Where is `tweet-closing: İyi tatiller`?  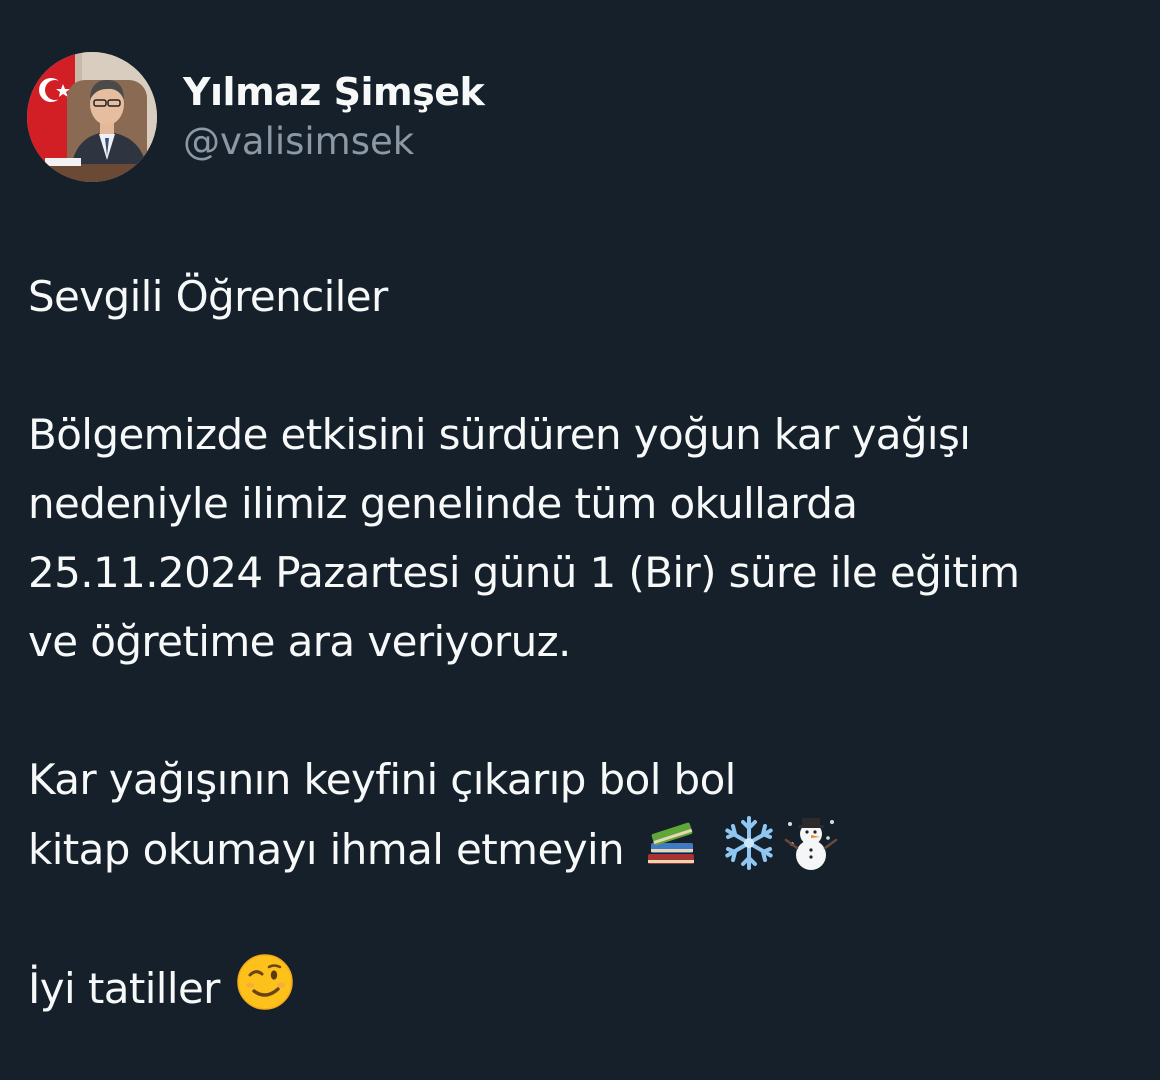
tweet-closing: İyi tatiller is located at coordinates (124, 988).